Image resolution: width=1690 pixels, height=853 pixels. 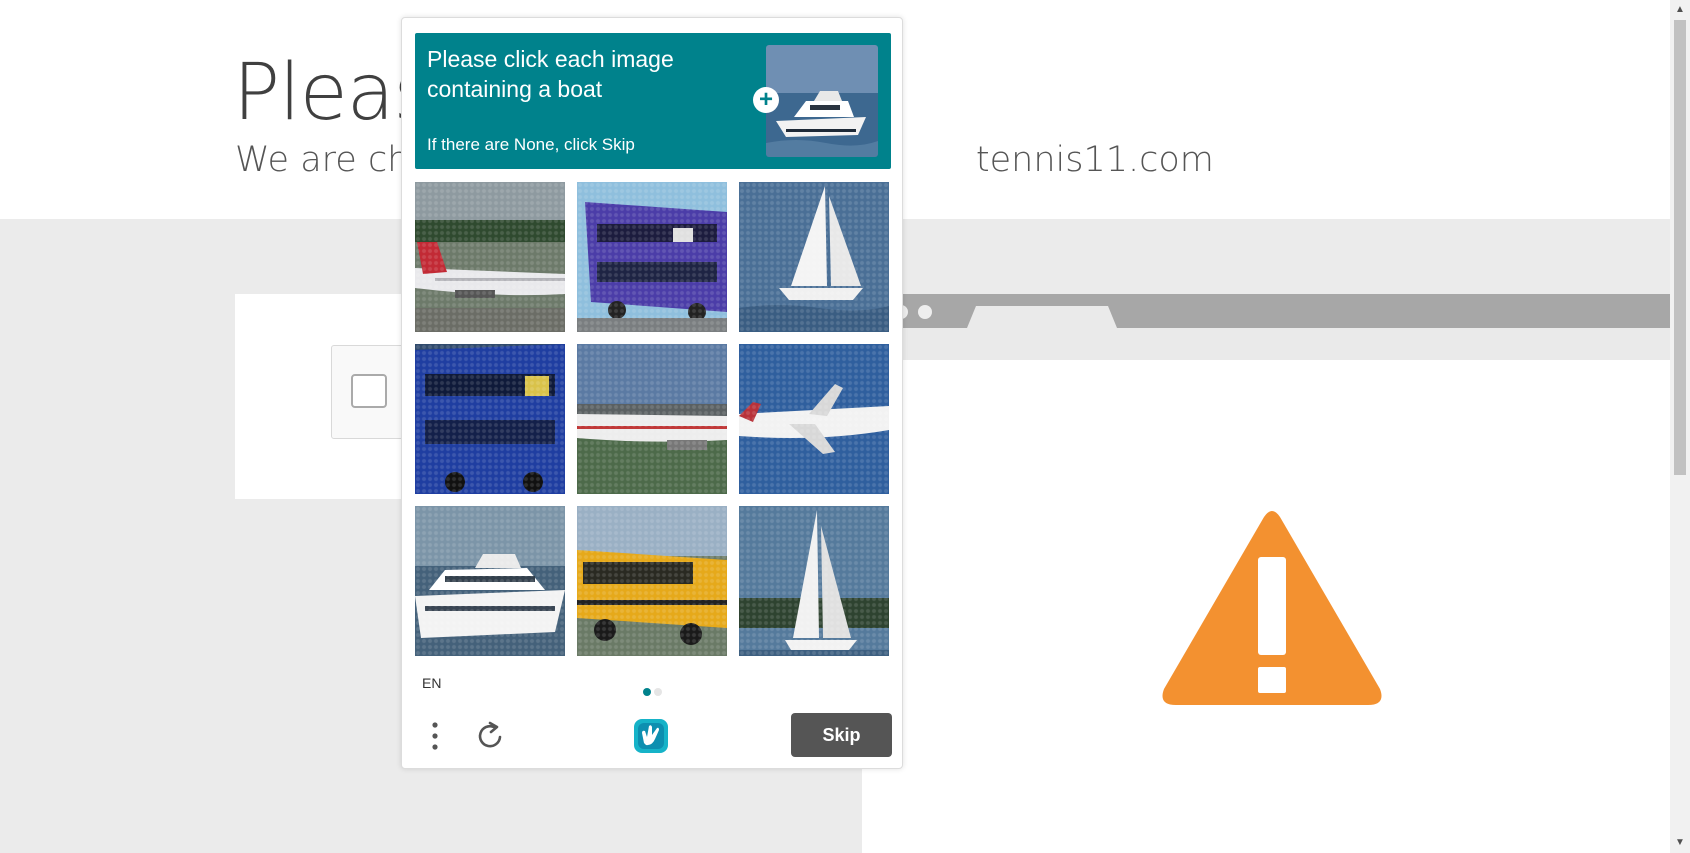 What do you see at coordinates (431, 683) in the screenshot?
I see `language-selector: EN` at bounding box center [431, 683].